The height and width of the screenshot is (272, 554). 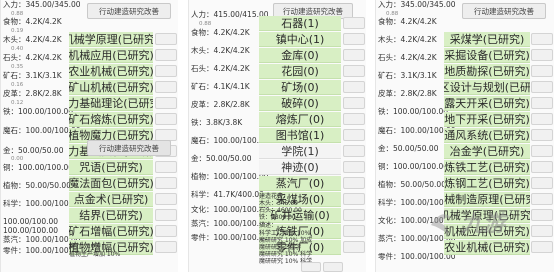 I want to click on resource-value: 铜：100.00/100.00, so click(x=413, y=166).